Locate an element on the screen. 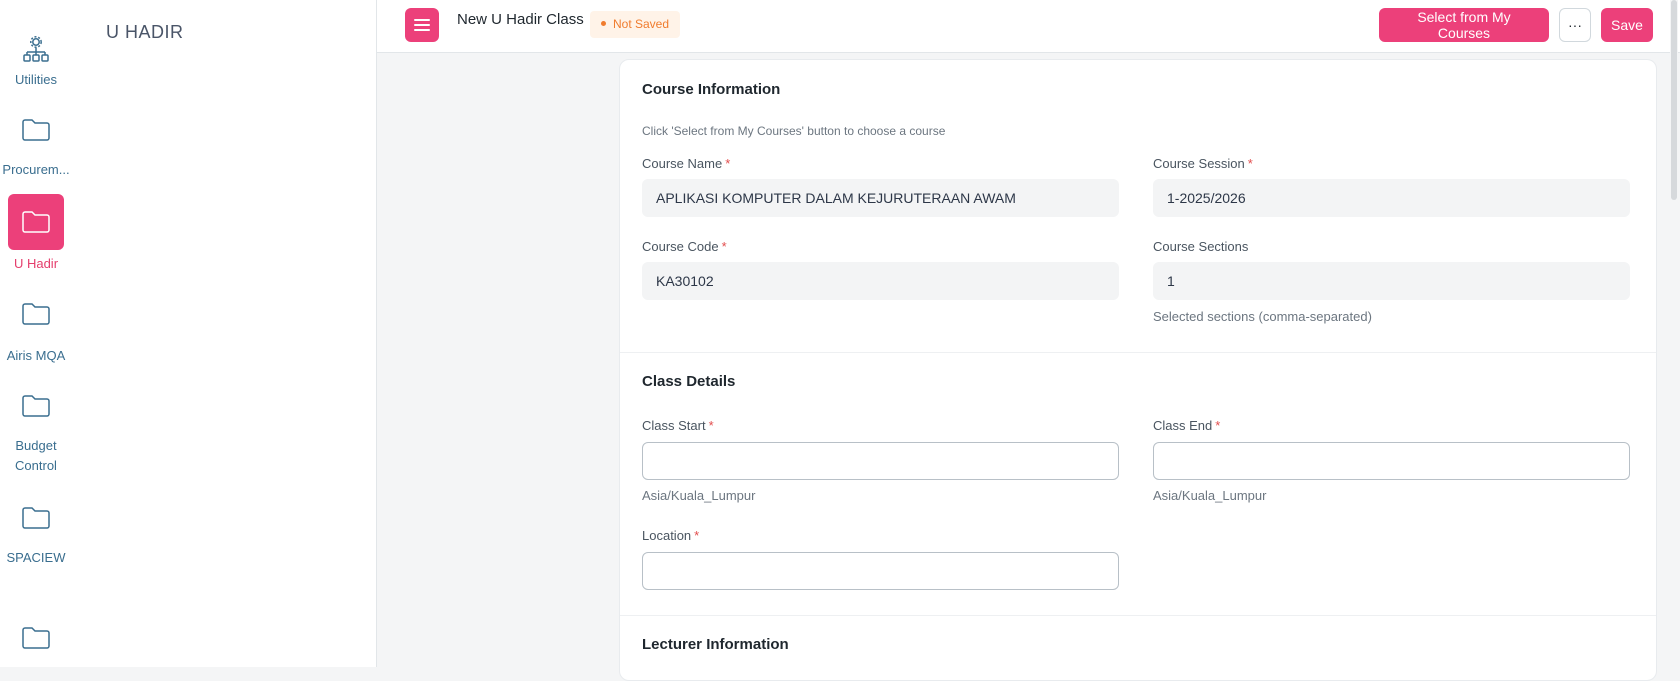  class-end-input is located at coordinates (1391, 461).